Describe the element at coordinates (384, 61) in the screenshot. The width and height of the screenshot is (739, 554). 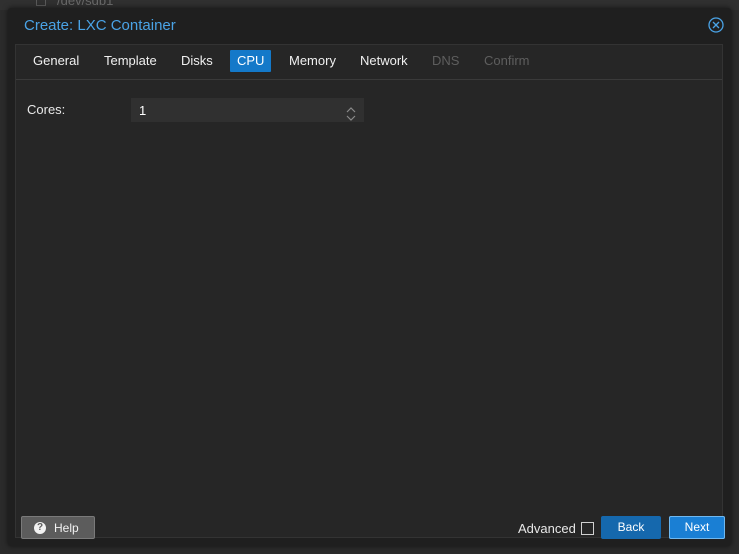
I see `tab-network: Network` at that location.